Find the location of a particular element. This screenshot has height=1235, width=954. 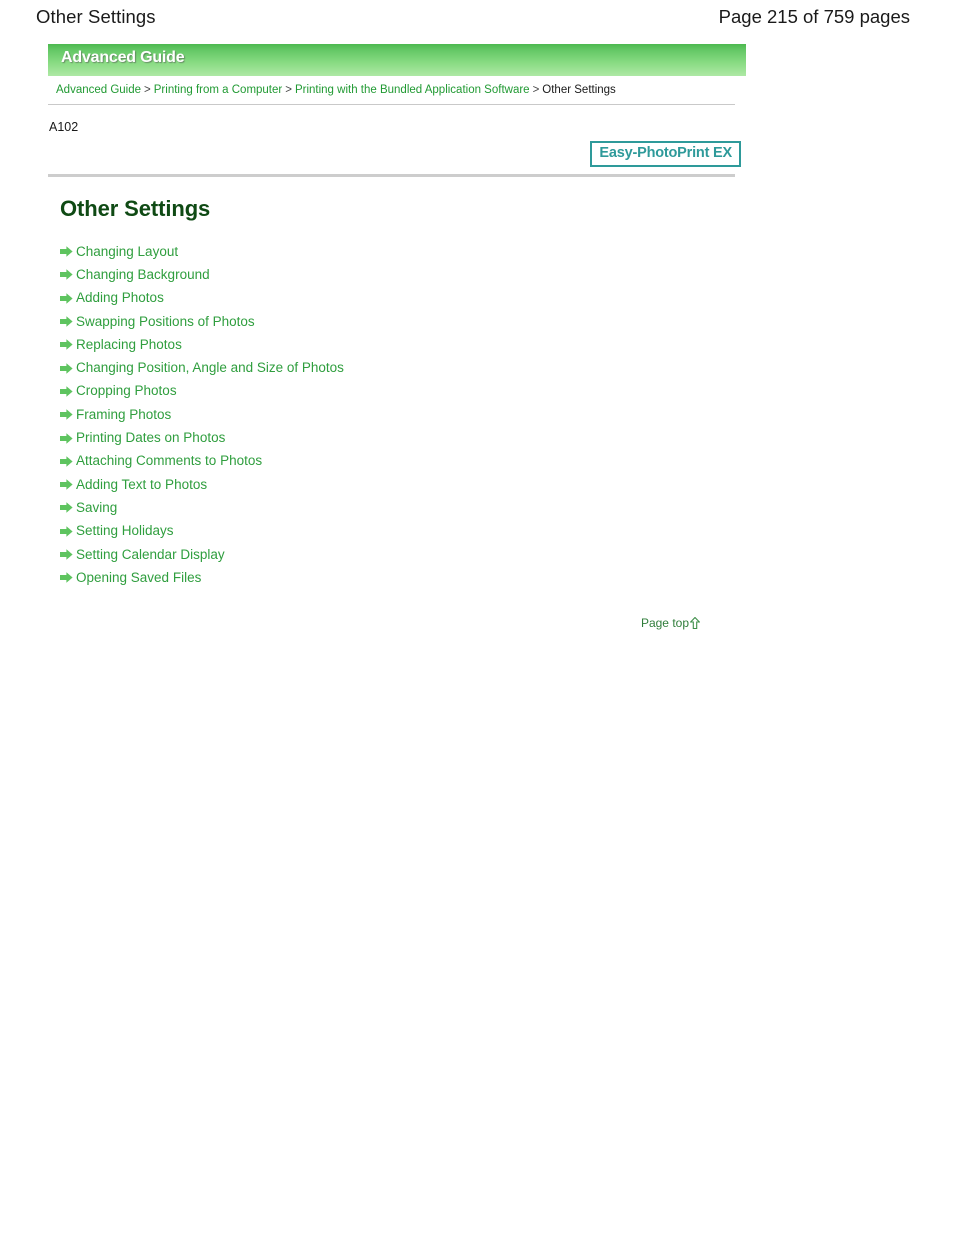

list-item: Framing Photos is located at coordinates (398, 414).